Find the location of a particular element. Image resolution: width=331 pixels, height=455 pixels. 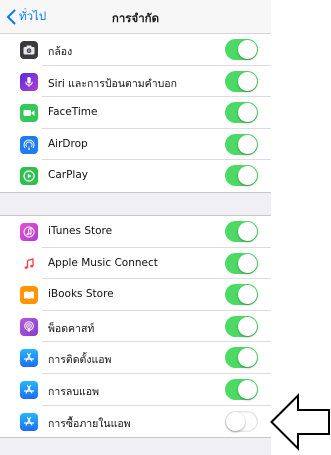

podcasts-icon is located at coordinates (29, 326).